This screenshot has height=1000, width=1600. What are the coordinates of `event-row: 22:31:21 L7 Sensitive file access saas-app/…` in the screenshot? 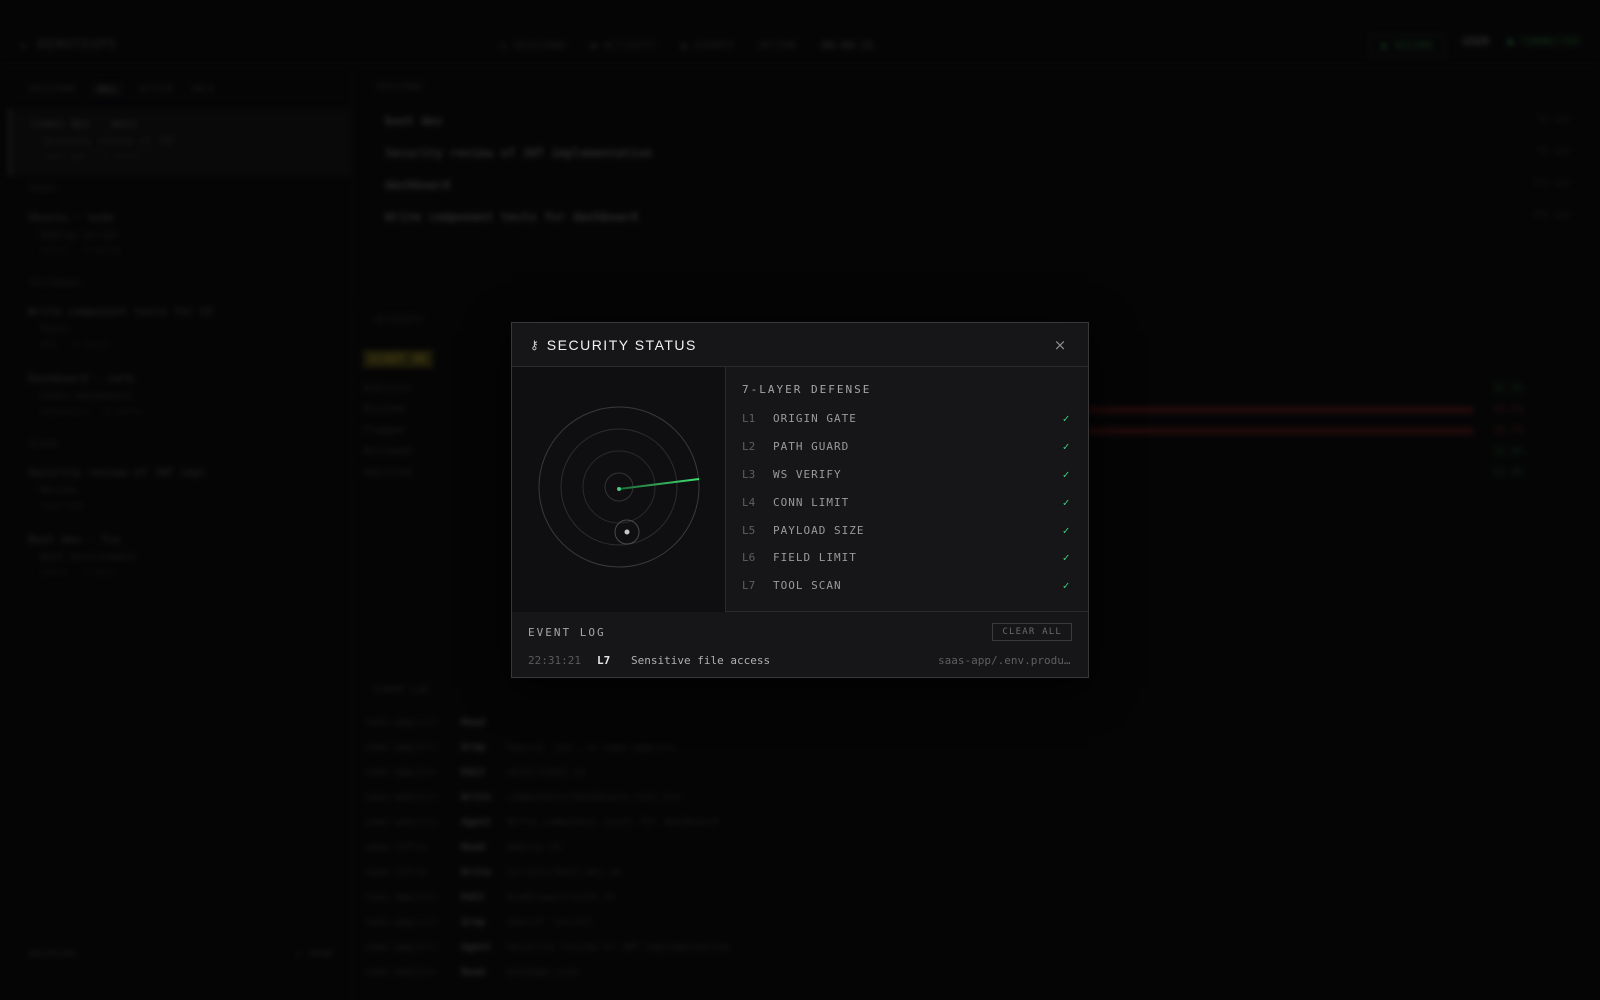 It's located at (800, 660).